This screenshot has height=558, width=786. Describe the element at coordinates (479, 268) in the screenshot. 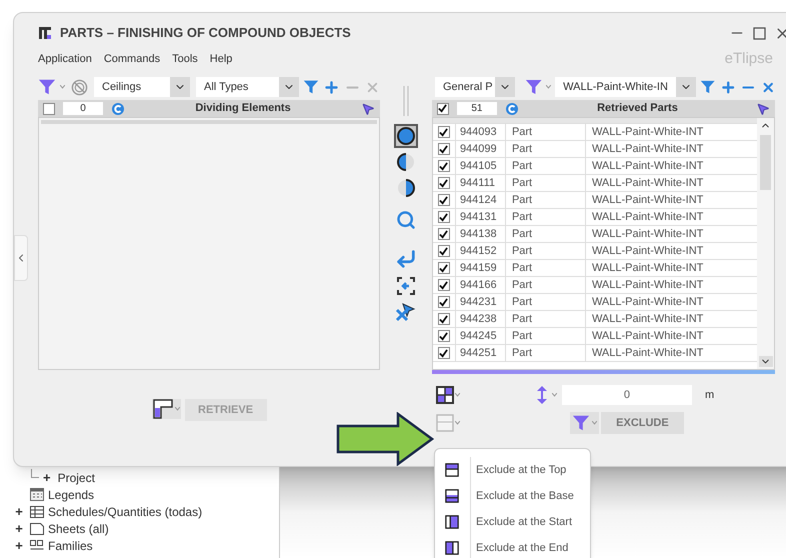

I see `table-cell: 944159` at that location.